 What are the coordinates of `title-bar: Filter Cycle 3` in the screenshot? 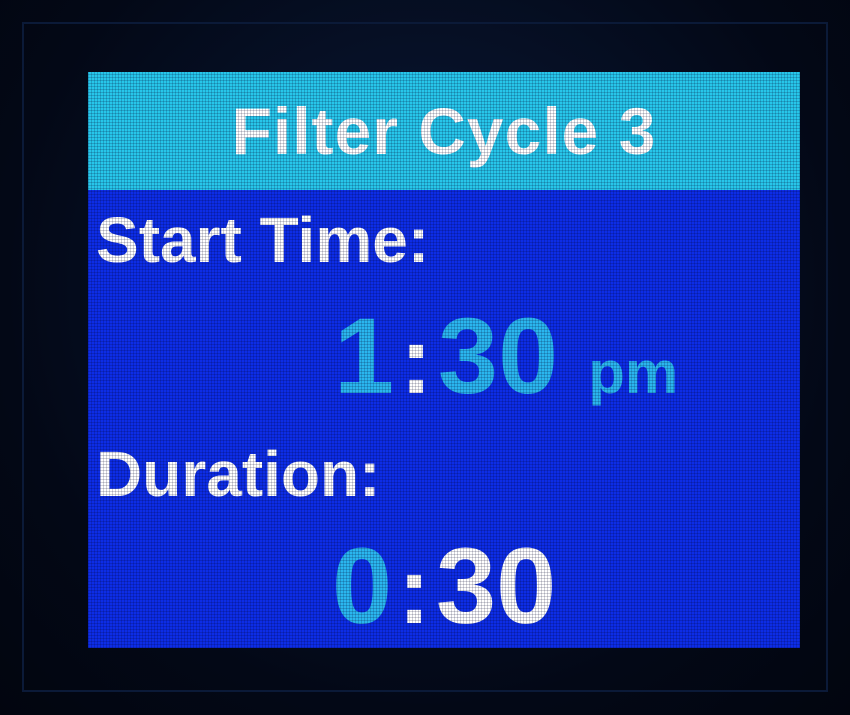 It's located at (444, 131).